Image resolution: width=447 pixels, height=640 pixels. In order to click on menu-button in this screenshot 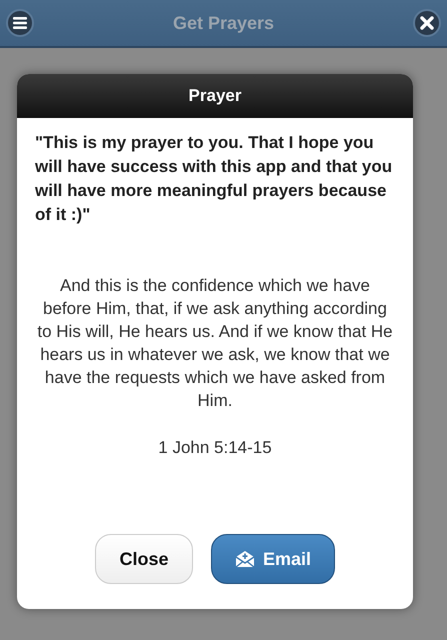, I will do `click(20, 23)`.